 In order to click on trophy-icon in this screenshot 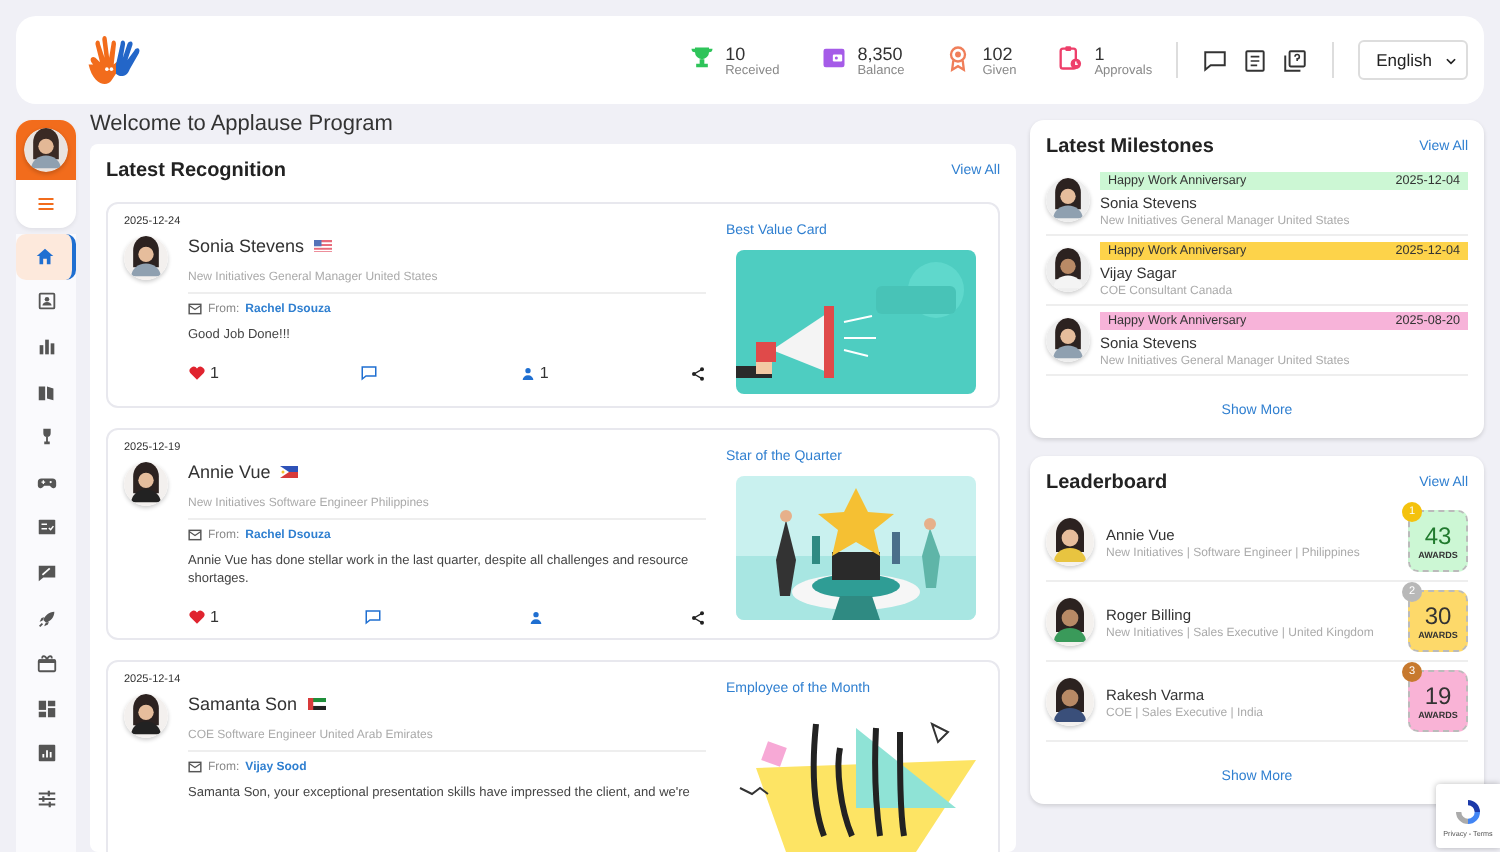, I will do `click(701, 57)`.